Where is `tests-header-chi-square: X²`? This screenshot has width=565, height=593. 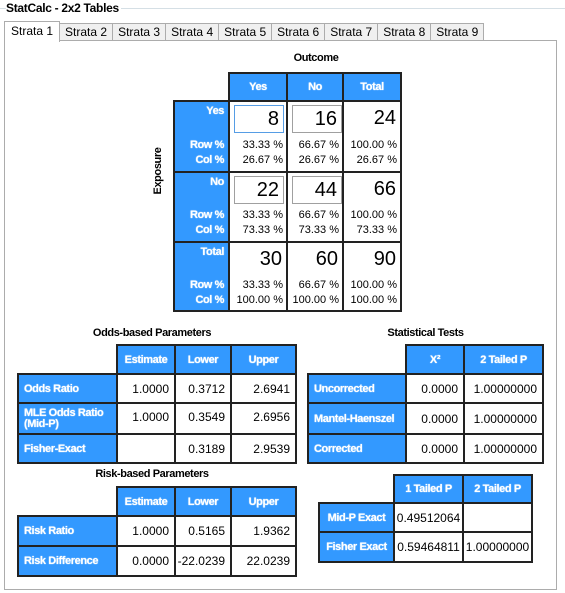 tests-header-chi-square: X² is located at coordinates (435, 359).